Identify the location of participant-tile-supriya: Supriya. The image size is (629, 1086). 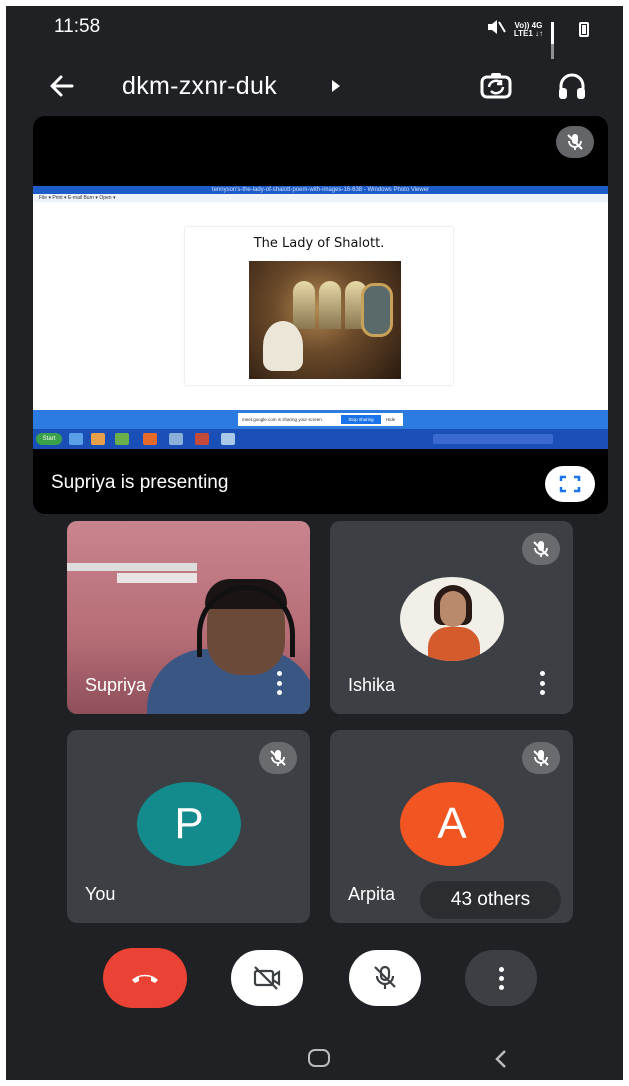
(188, 617).